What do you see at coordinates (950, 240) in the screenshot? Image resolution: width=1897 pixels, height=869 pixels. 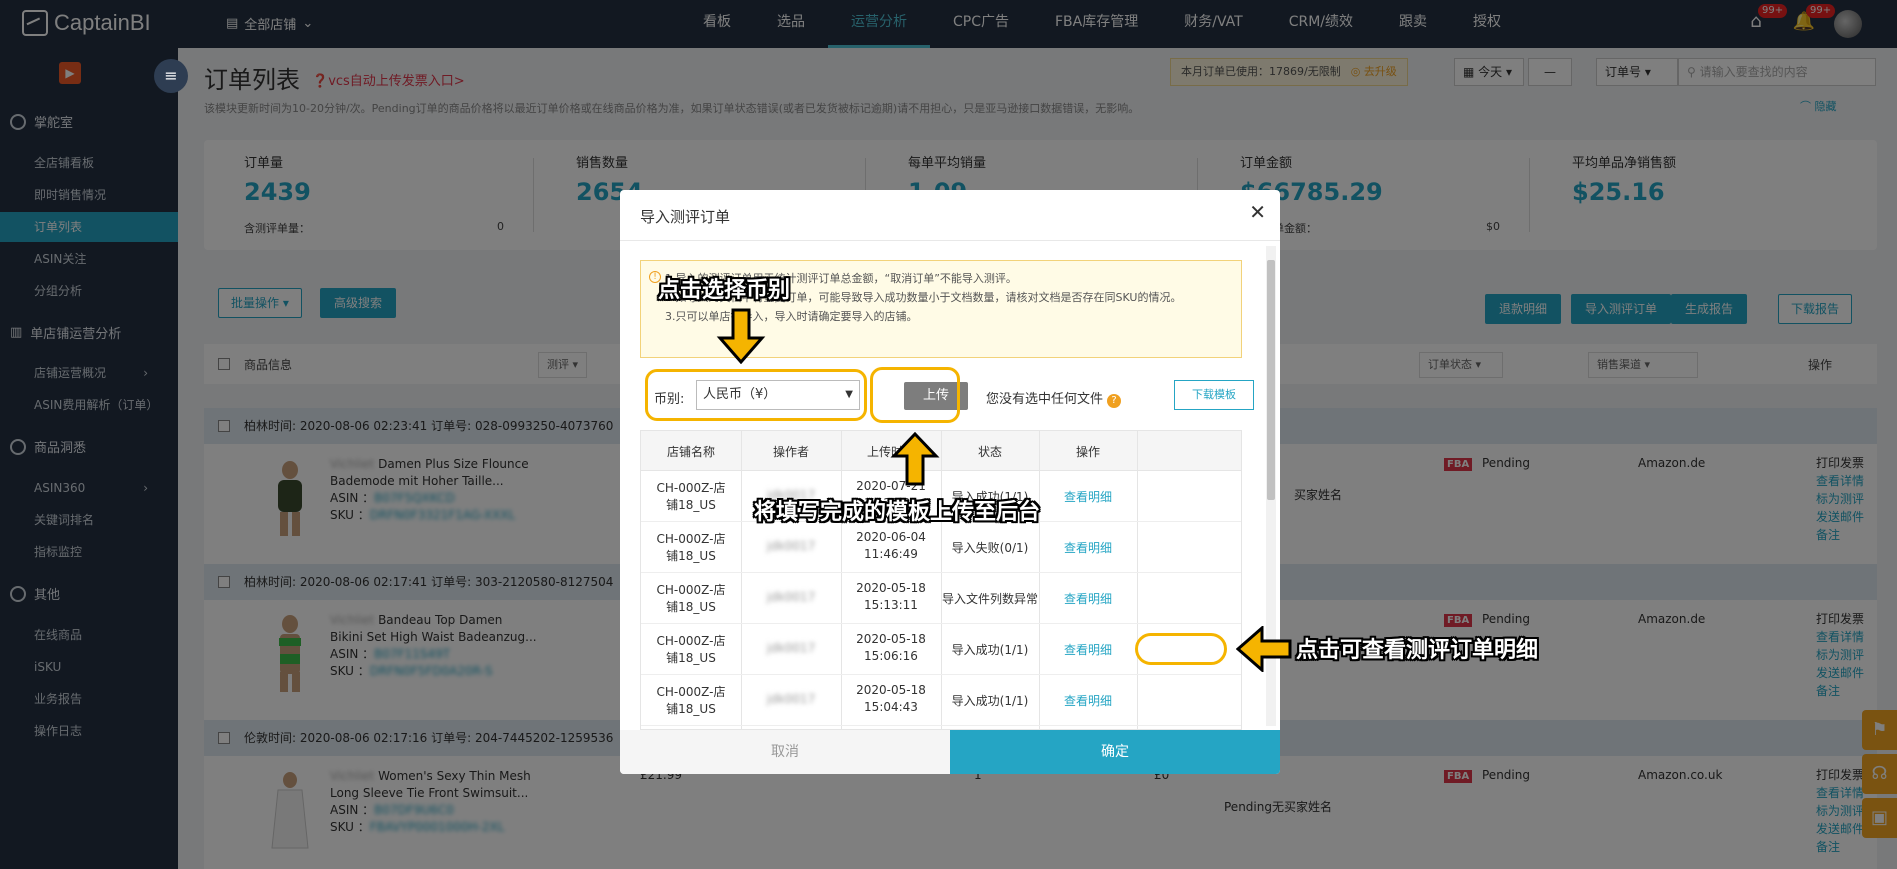 I see `divider` at bounding box center [950, 240].